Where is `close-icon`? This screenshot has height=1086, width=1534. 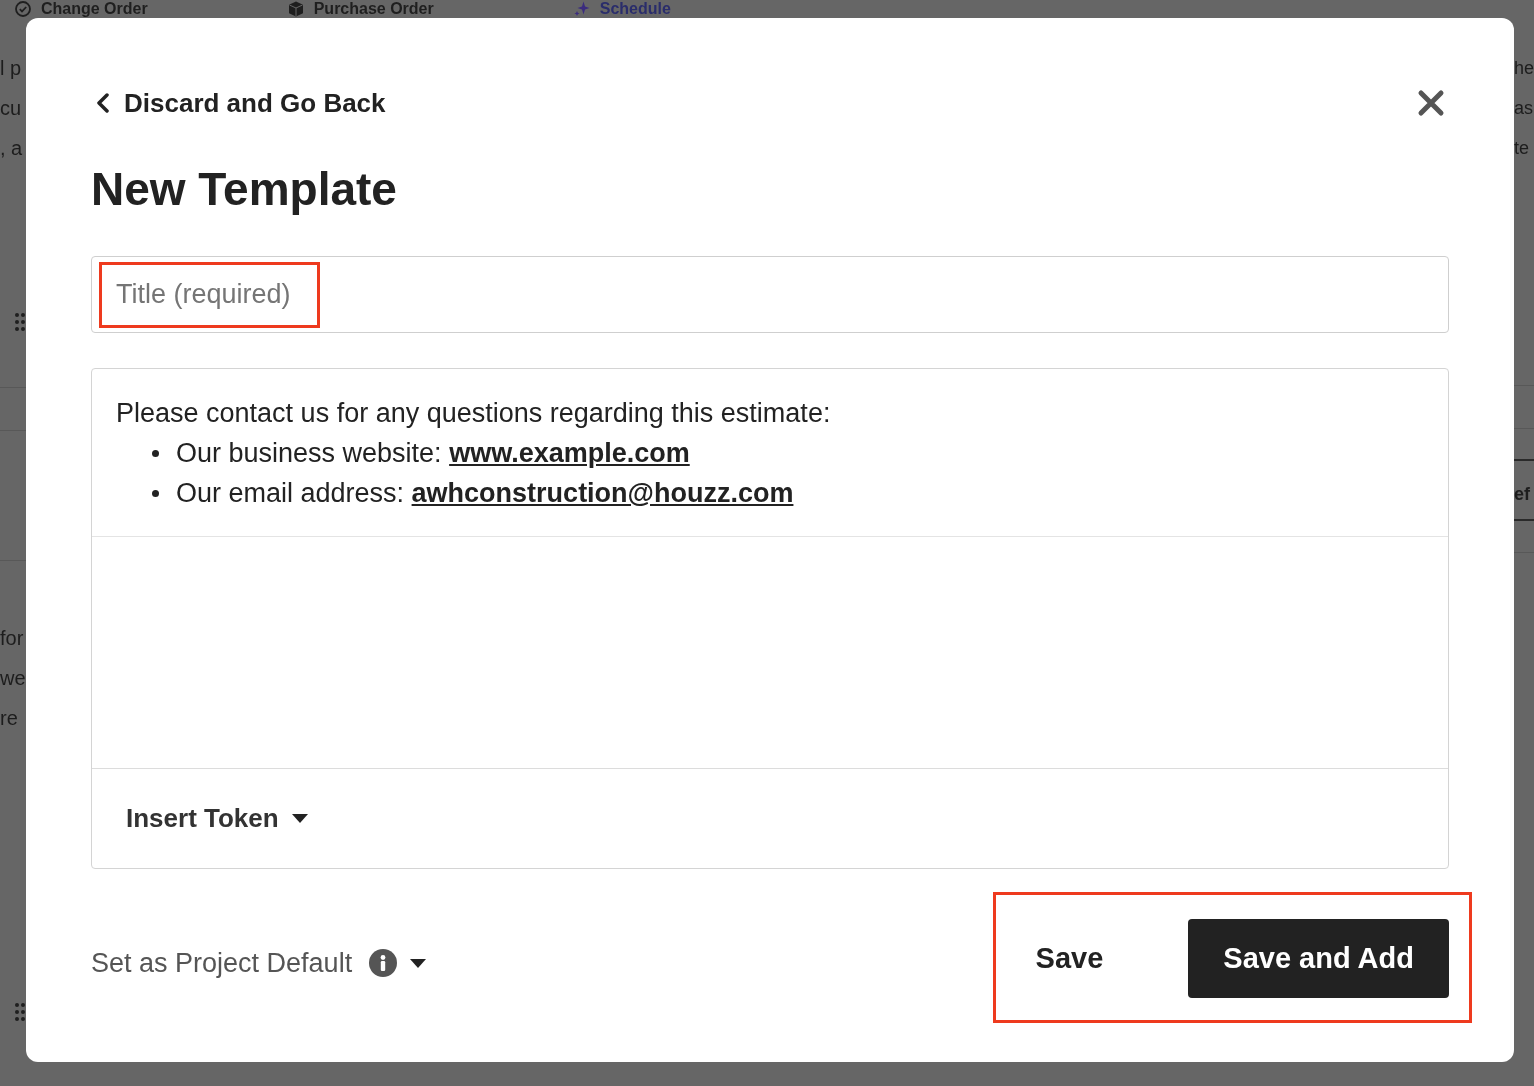
close-icon is located at coordinates (1431, 103).